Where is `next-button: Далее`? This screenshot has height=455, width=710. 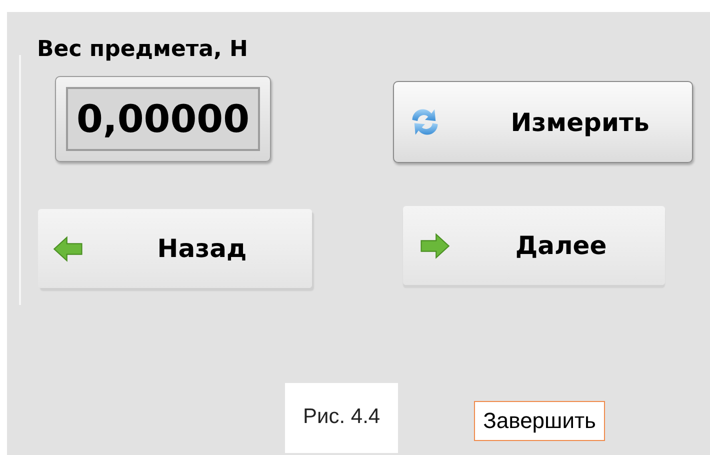
next-button: Далее is located at coordinates (534, 245).